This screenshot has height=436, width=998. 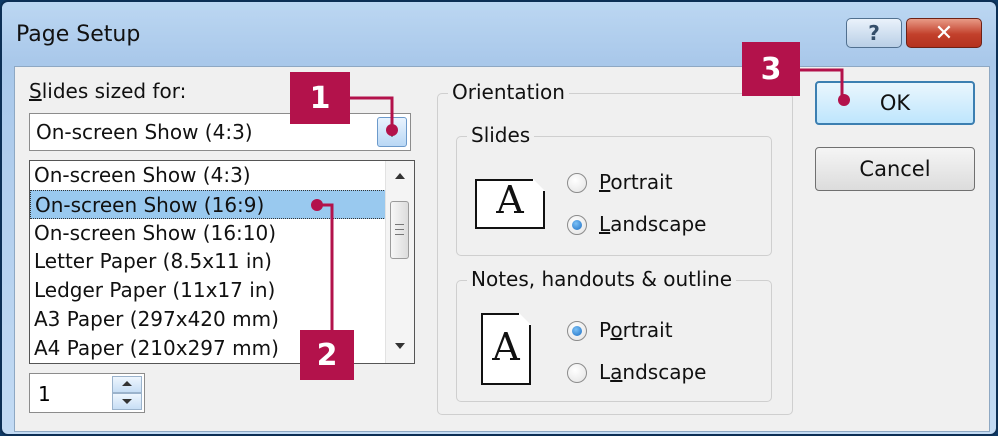 I want to click on callout-3: 3, so click(x=771, y=69).